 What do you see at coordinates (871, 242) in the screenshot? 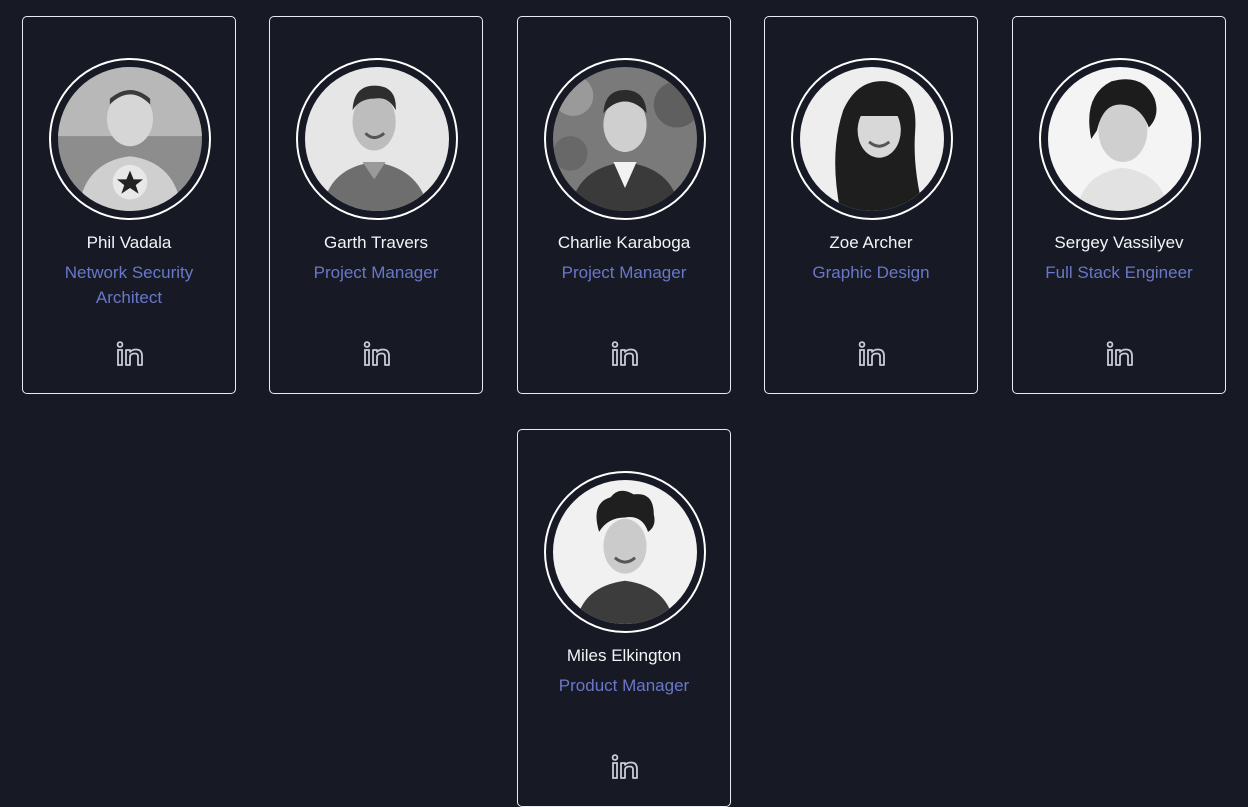
I see `member-name: Zoe Archer` at bounding box center [871, 242].